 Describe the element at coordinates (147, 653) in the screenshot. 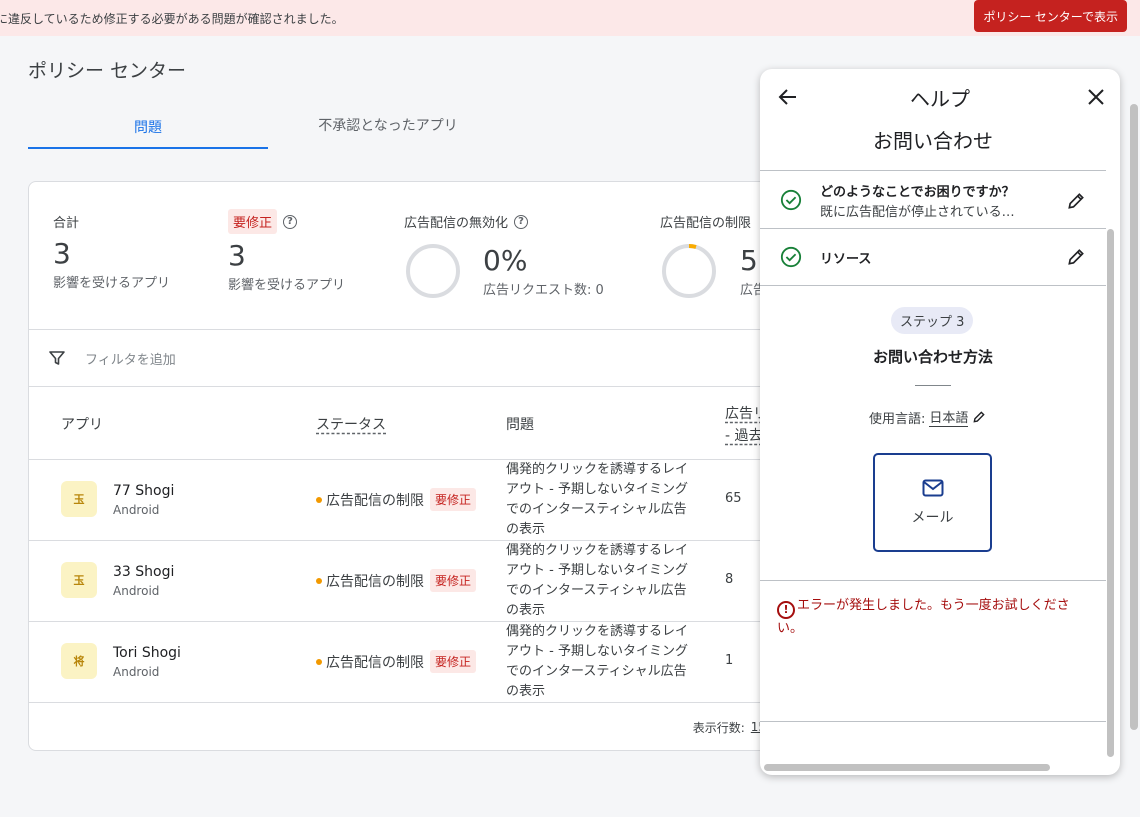

I see `app-name: Tori Shogi` at that location.